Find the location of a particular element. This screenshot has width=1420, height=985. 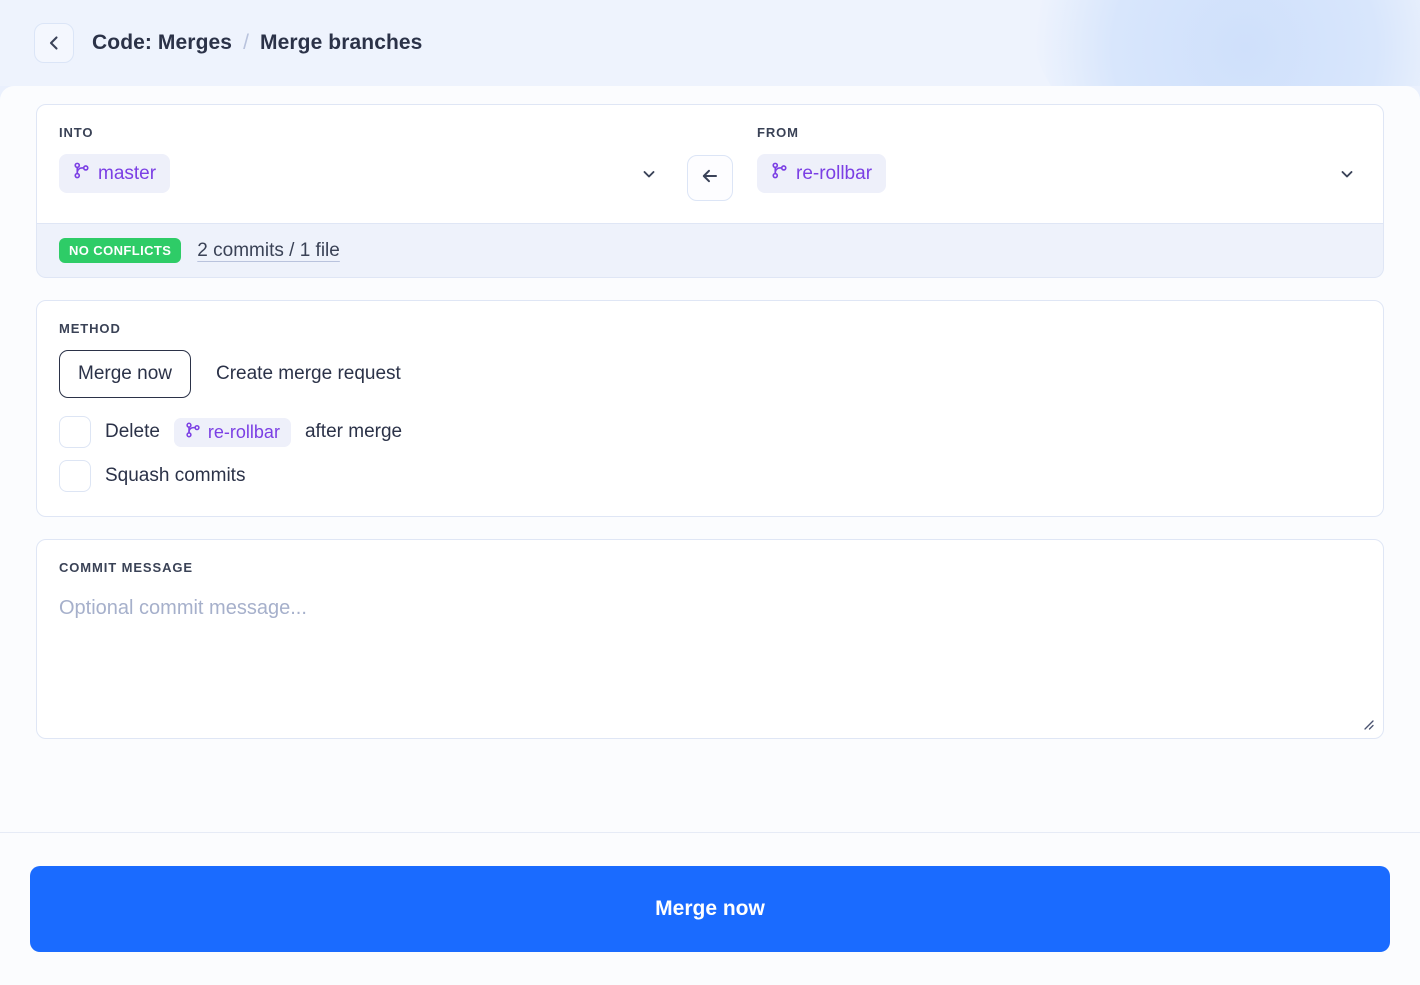

breadcrumb-root: Code: Merges is located at coordinates (162, 43).